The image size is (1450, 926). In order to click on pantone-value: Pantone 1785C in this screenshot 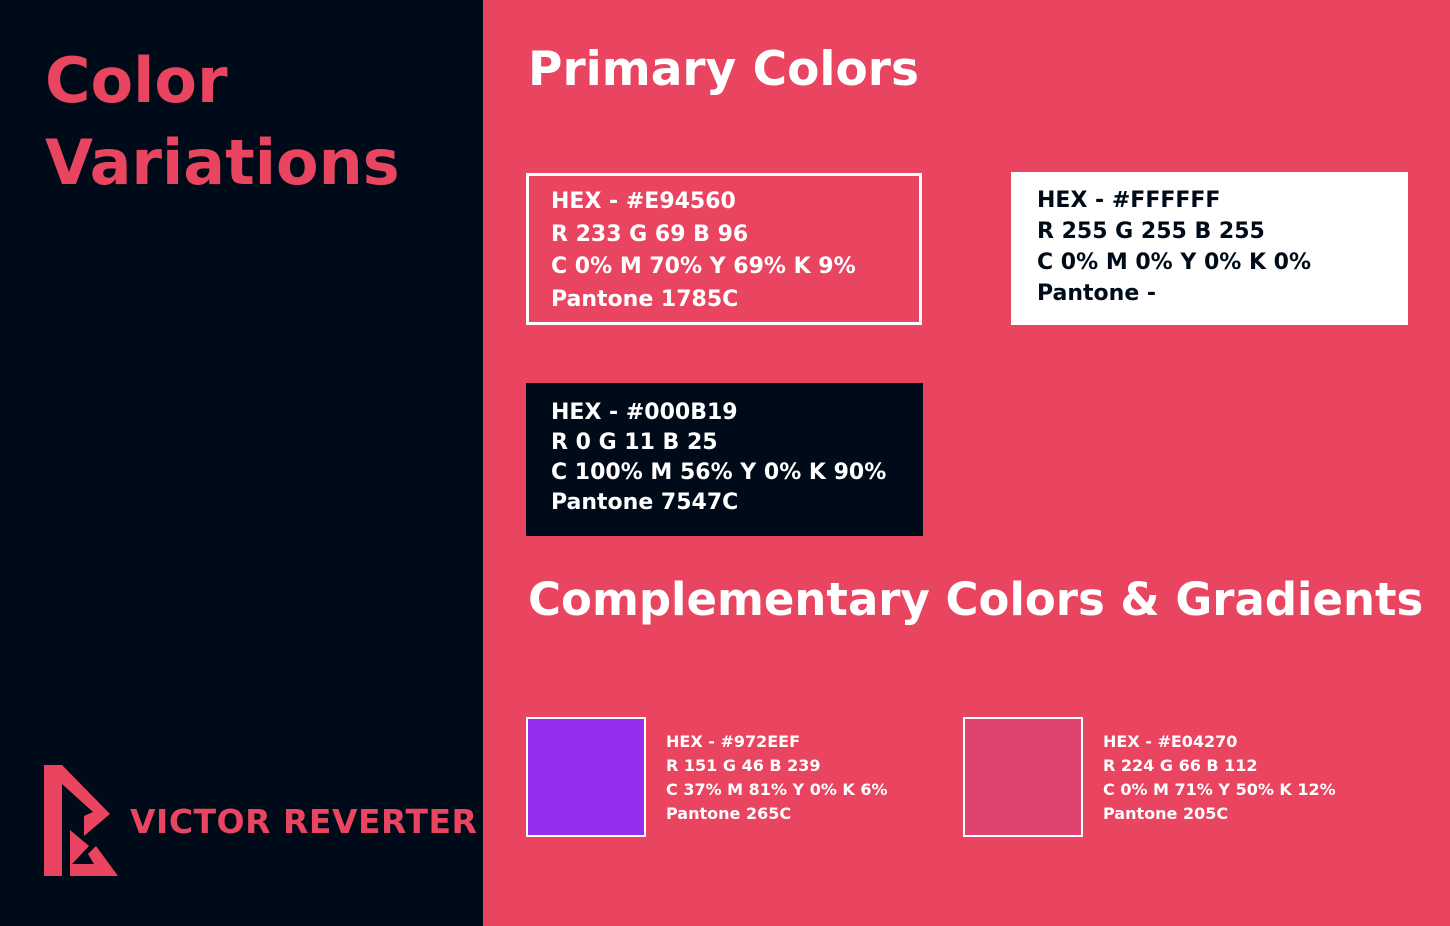, I will do `click(645, 299)`.